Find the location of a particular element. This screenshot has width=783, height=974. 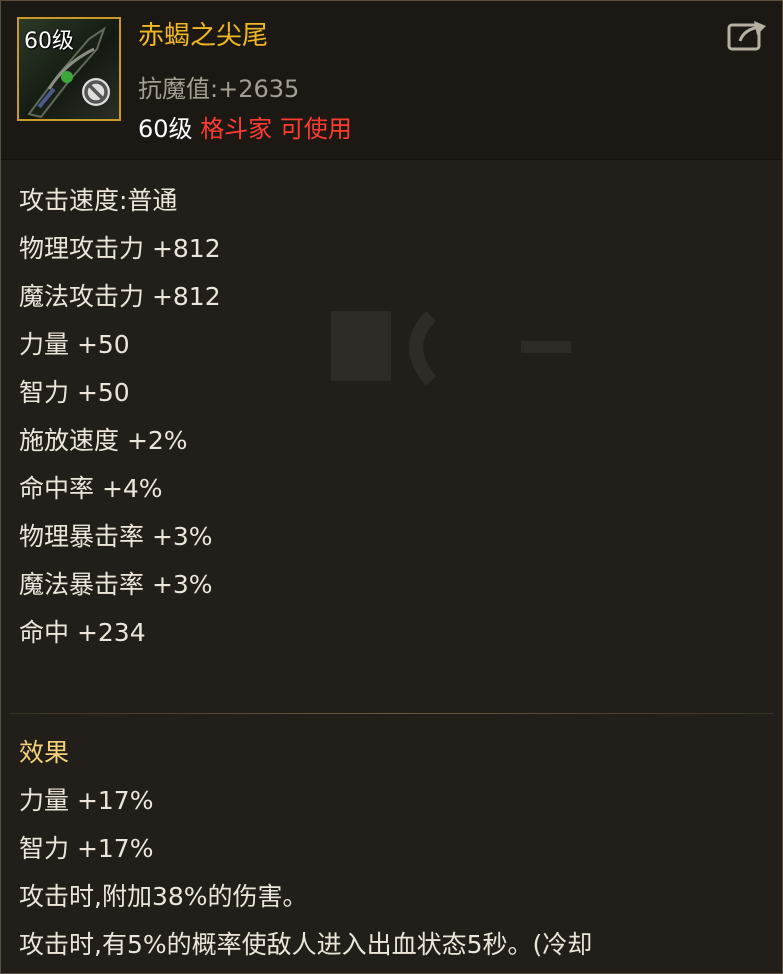

stat-magic-attack: 魔法攻击力 +812 is located at coordinates (120, 296).